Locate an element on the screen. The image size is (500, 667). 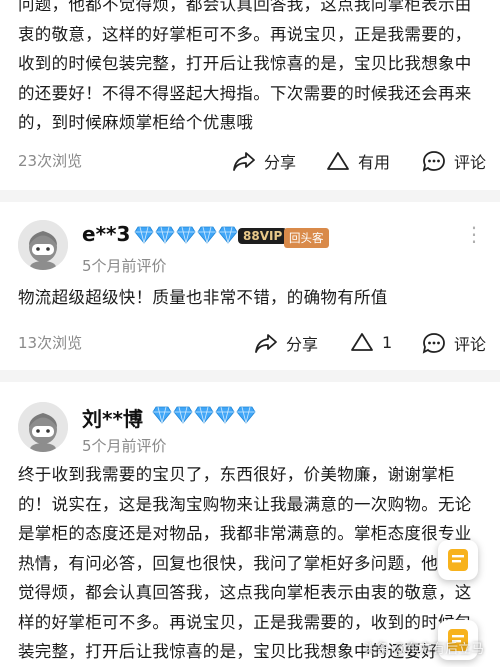
watermark: 头条 @东方有后立马 is located at coordinates (423, 649).